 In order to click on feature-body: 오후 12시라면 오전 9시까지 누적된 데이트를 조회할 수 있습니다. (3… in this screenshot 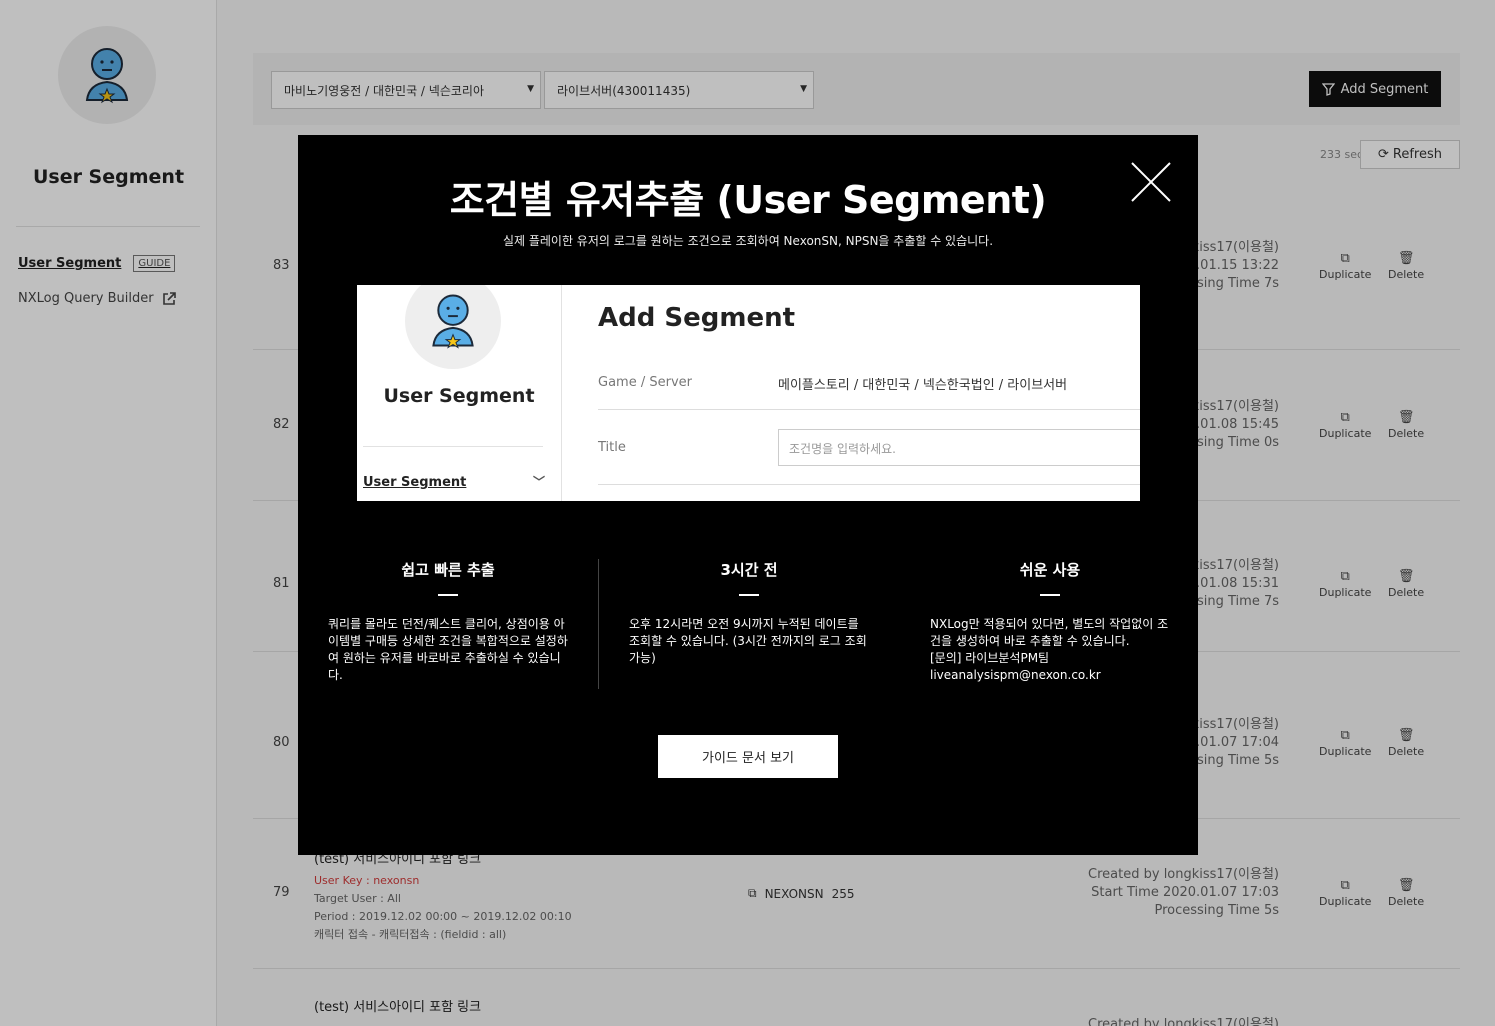, I will do `click(748, 641)`.